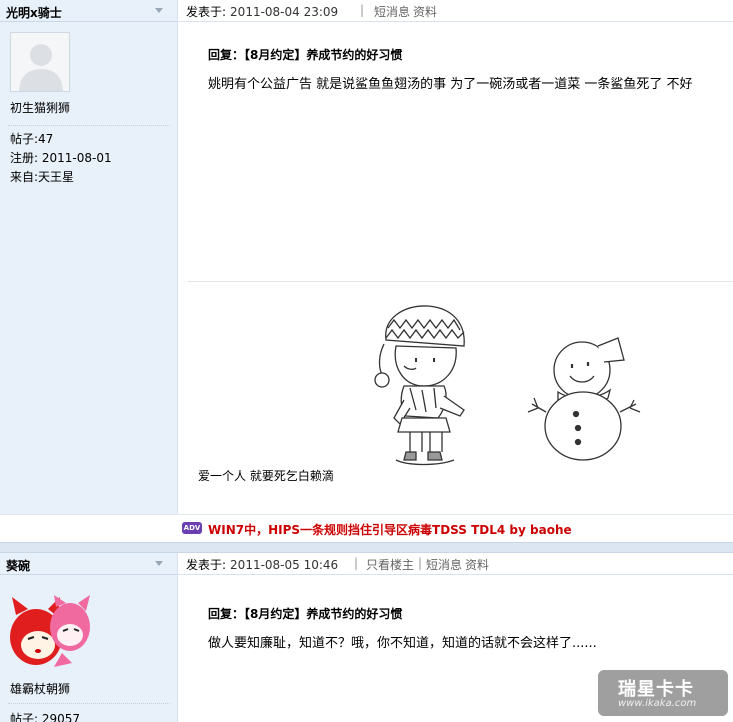  What do you see at coordinates (455, 11) in the screenshot?
I see `post-header: 发表于: 2011-08-04 23:09 | 短消息 资料` at bounding box center [455, 11].